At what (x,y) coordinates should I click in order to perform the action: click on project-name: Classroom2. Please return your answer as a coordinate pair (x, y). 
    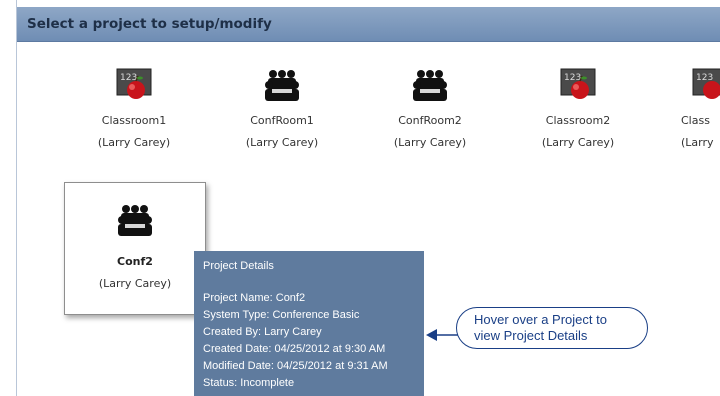
    Looking at the image, I should click on (578, 120).